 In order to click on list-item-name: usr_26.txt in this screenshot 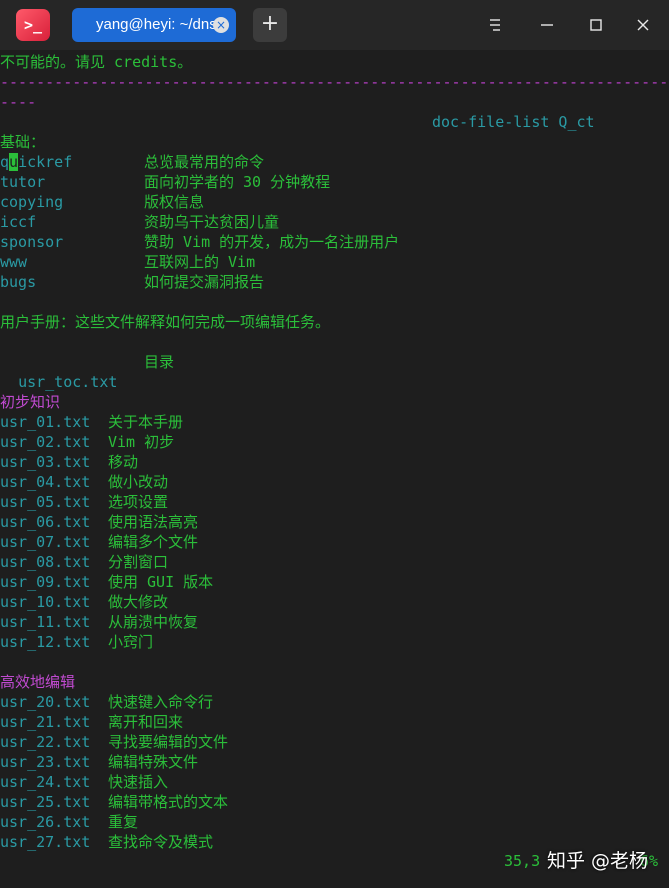, I will do `click(45, 822)`.